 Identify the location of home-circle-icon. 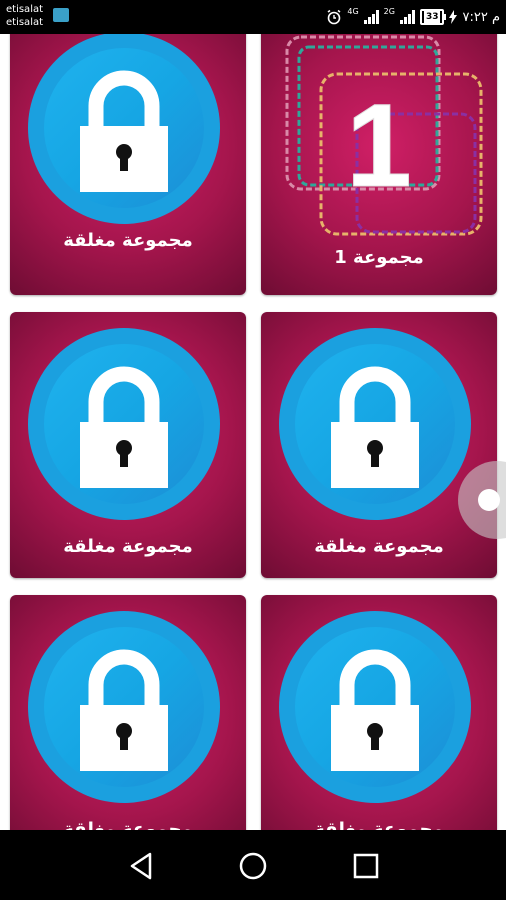
(253, 866).